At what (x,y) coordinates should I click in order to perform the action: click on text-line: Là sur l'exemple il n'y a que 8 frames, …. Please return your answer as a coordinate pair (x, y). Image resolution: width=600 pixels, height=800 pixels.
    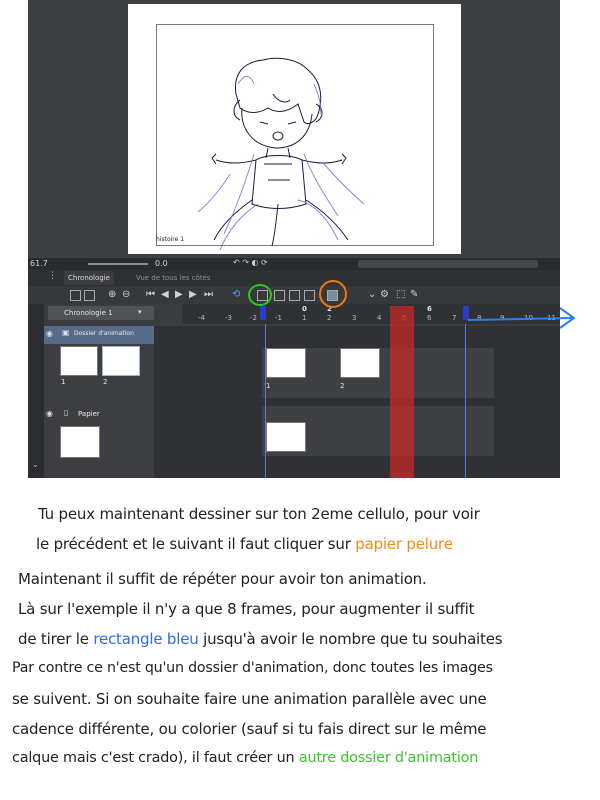
    Looking at the image, I should click on (246, 609).